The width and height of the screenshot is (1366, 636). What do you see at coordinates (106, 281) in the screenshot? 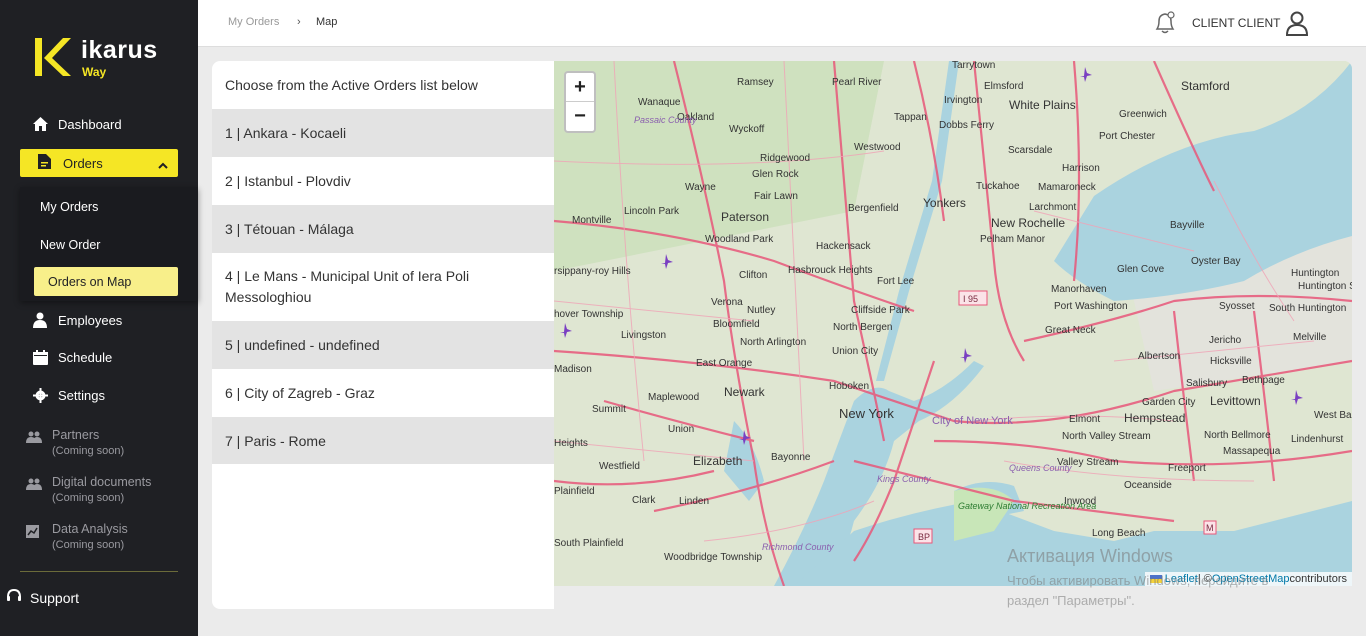
I see `nav-orders-on-map: Orders on Map` at bounding box center [106, 281].